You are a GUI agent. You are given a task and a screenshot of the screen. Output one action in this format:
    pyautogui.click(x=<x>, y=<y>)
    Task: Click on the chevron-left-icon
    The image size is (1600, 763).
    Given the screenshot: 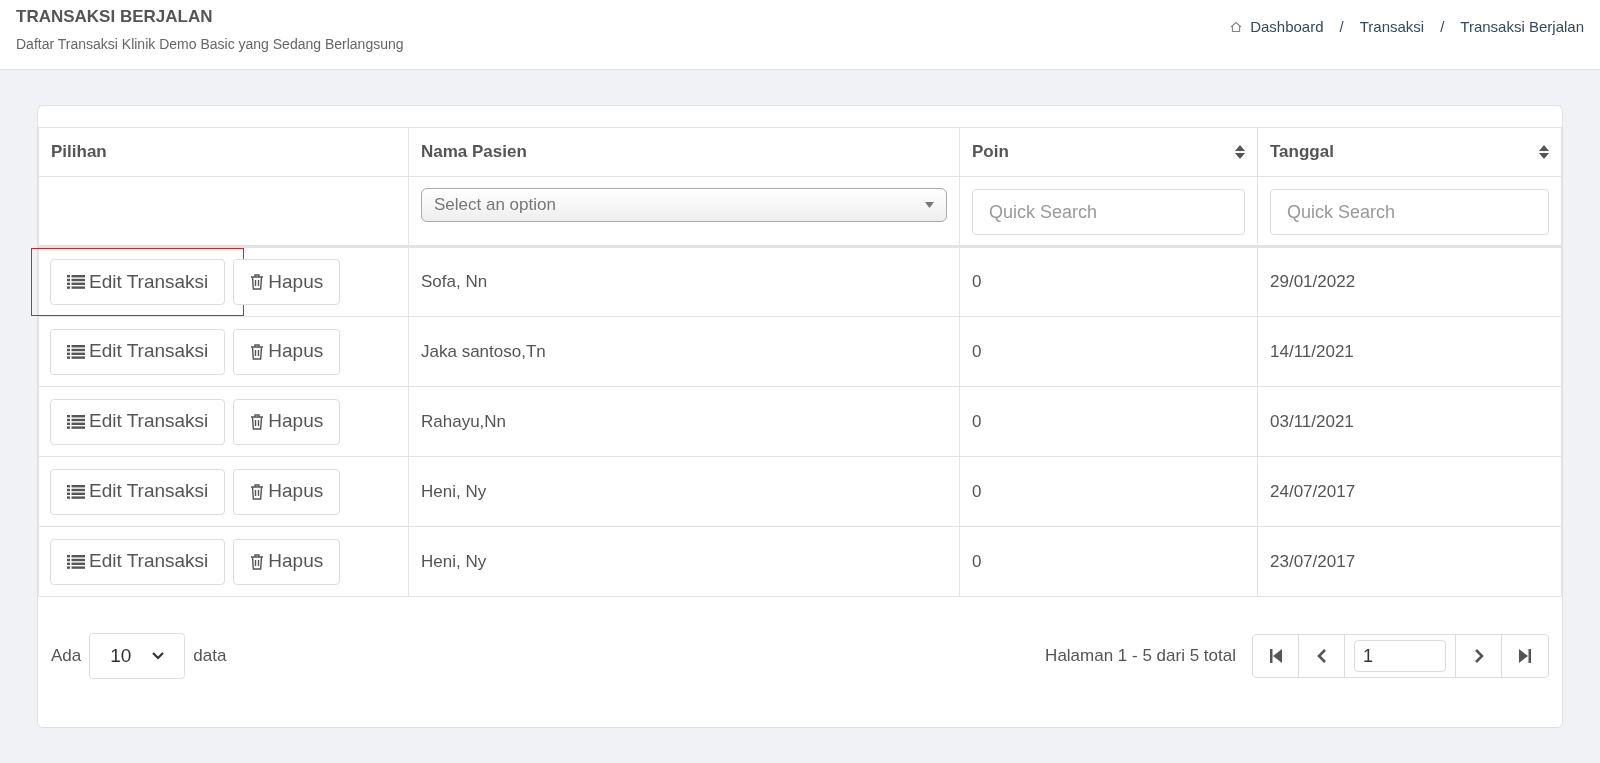 What is the action you would take?
    pyautogui.click(x=1321, y=656)
    